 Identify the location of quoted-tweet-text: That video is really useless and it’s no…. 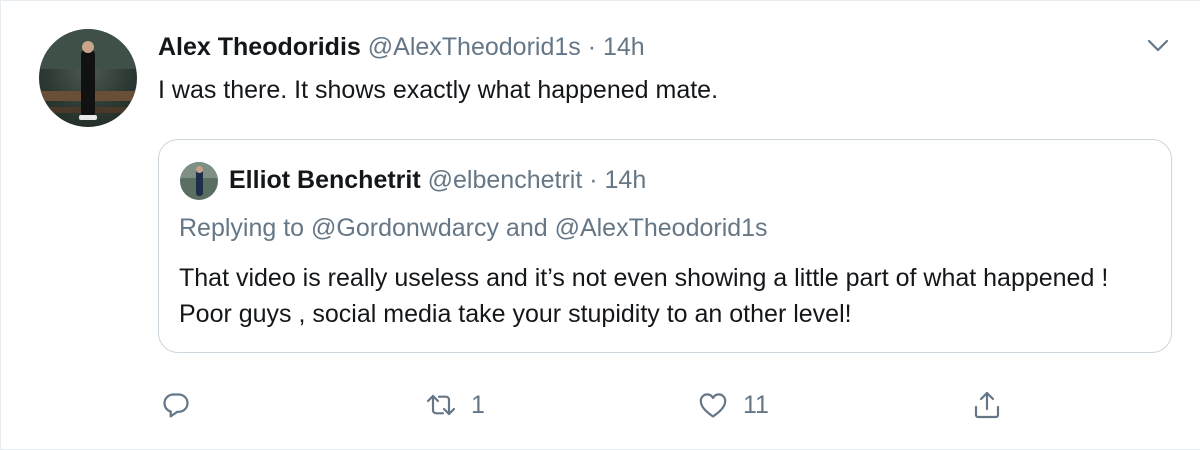
(644, 296).